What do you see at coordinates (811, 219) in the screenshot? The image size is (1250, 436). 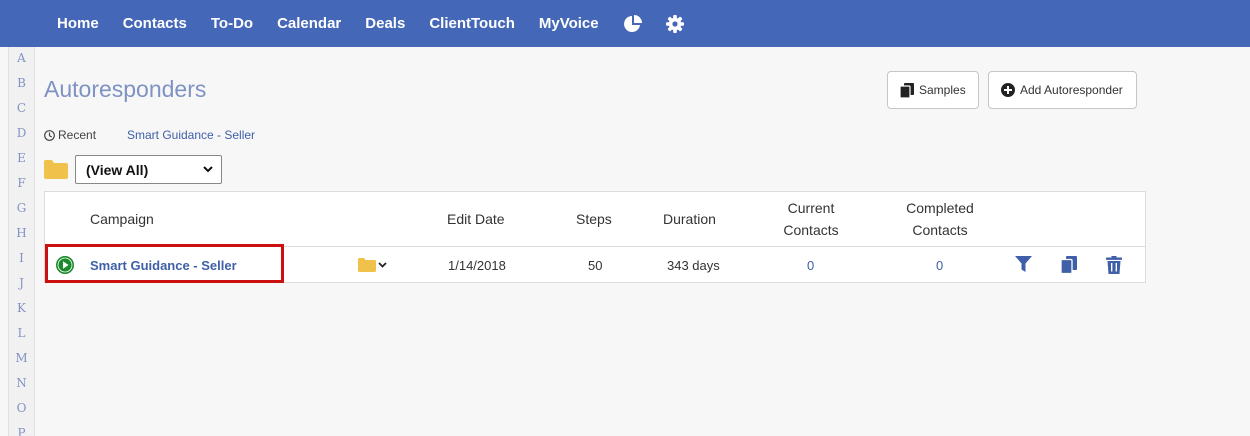 I see `header-current-contacts: Current Contacts` at bounding box center [811, 219].